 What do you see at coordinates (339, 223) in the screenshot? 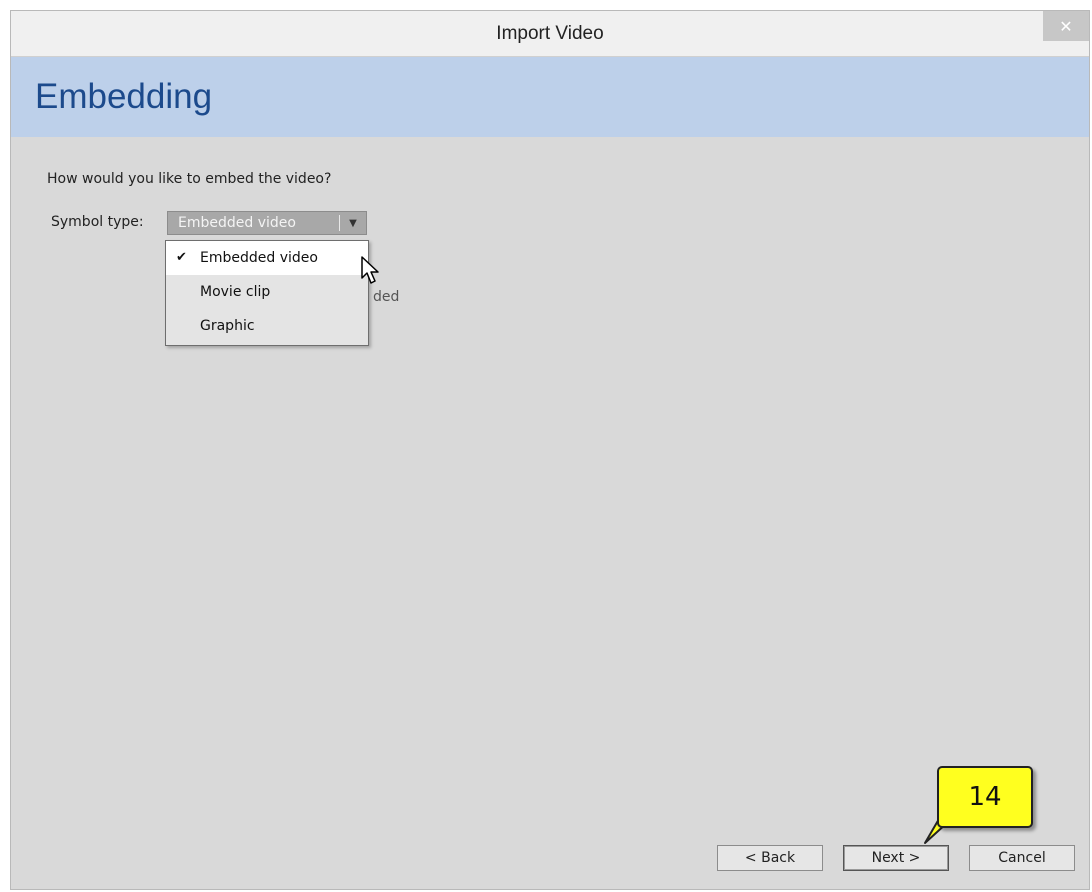
I see `dropdown-divider` at bounding box center [339, 223].